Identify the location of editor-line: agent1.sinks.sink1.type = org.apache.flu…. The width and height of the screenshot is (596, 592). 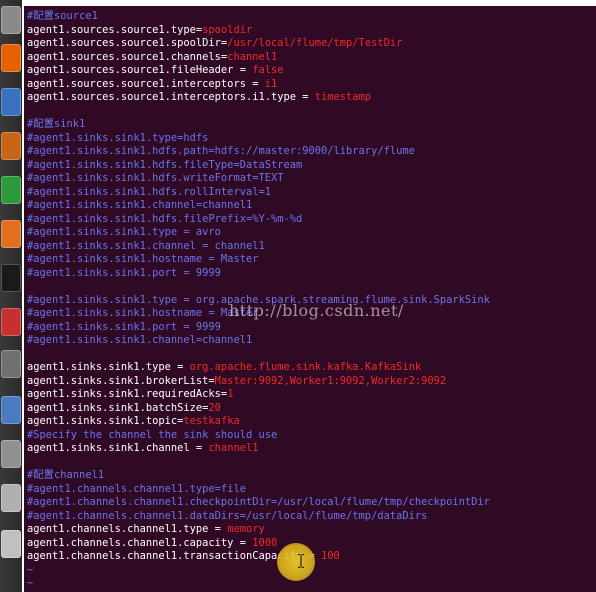
(310, 368).